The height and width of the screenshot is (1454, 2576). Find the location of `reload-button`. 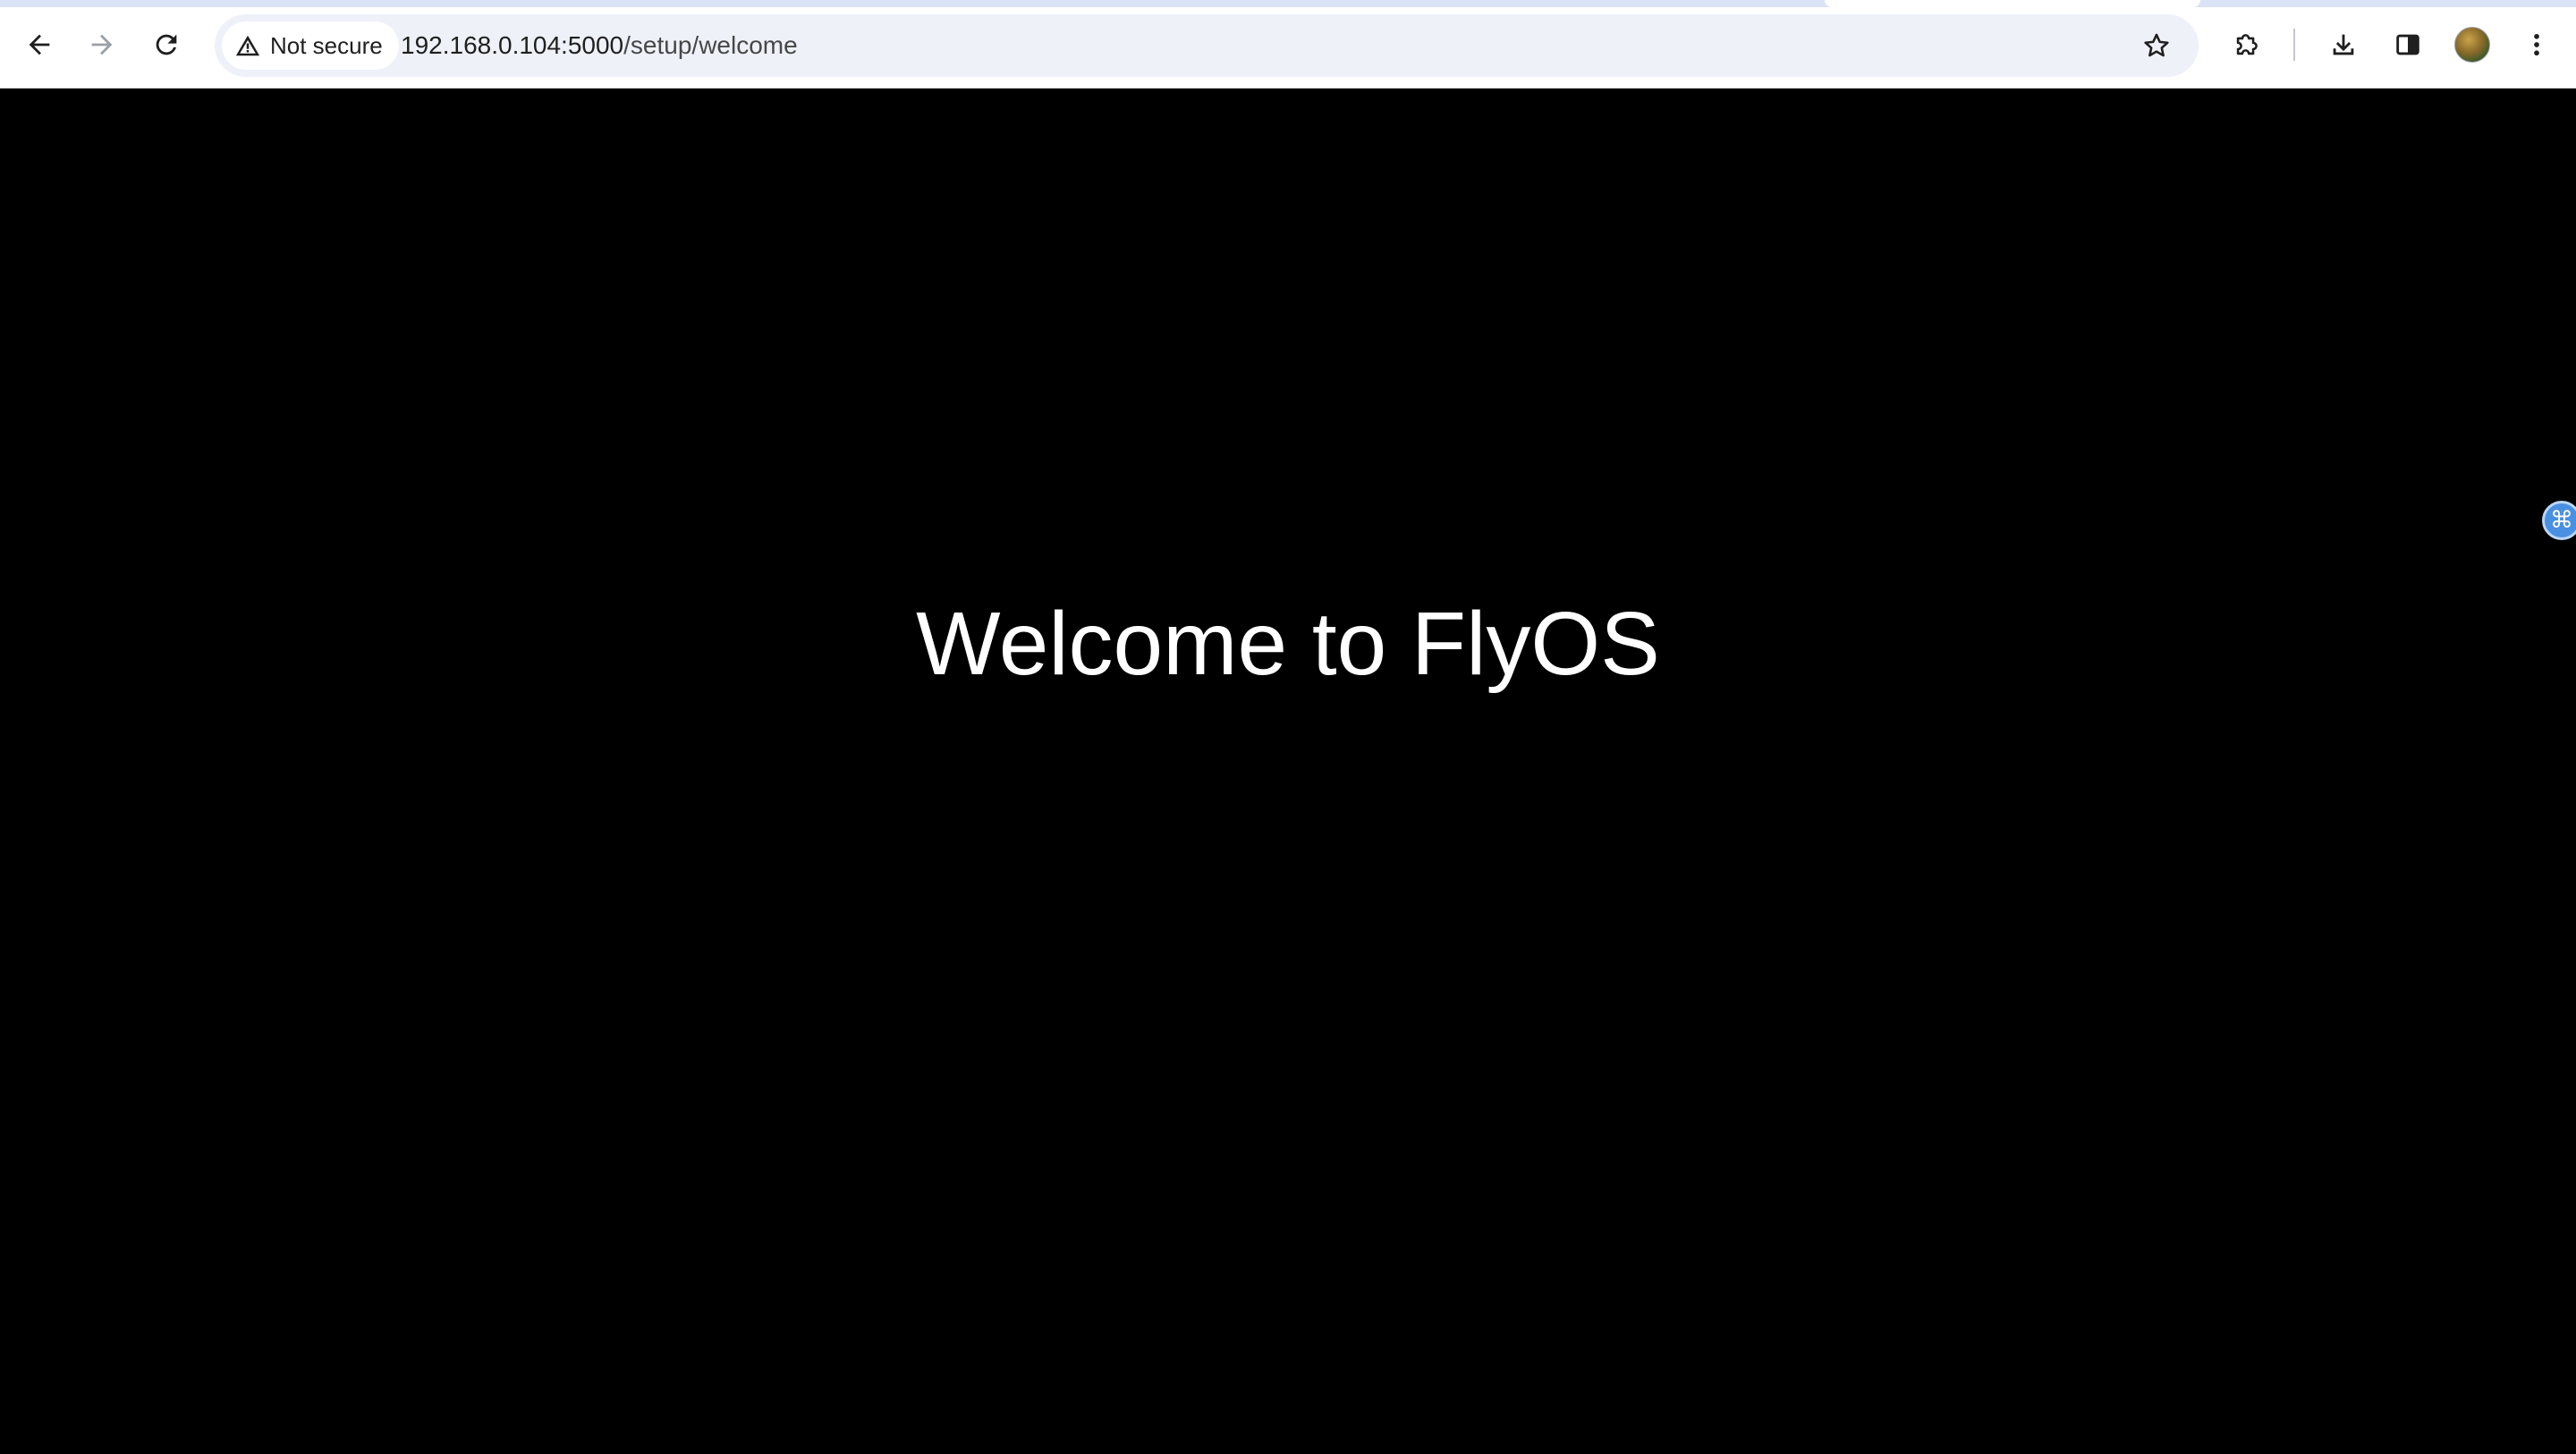

reload-button is located at coordinates (166, 45).